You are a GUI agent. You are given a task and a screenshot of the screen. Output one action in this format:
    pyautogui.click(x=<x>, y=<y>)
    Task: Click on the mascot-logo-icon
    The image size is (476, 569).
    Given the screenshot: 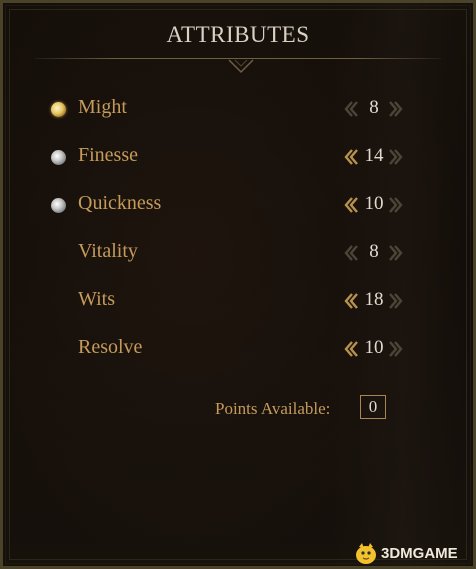 What is the action you would take?
    pyautogui.click(x=366, y=553)
    